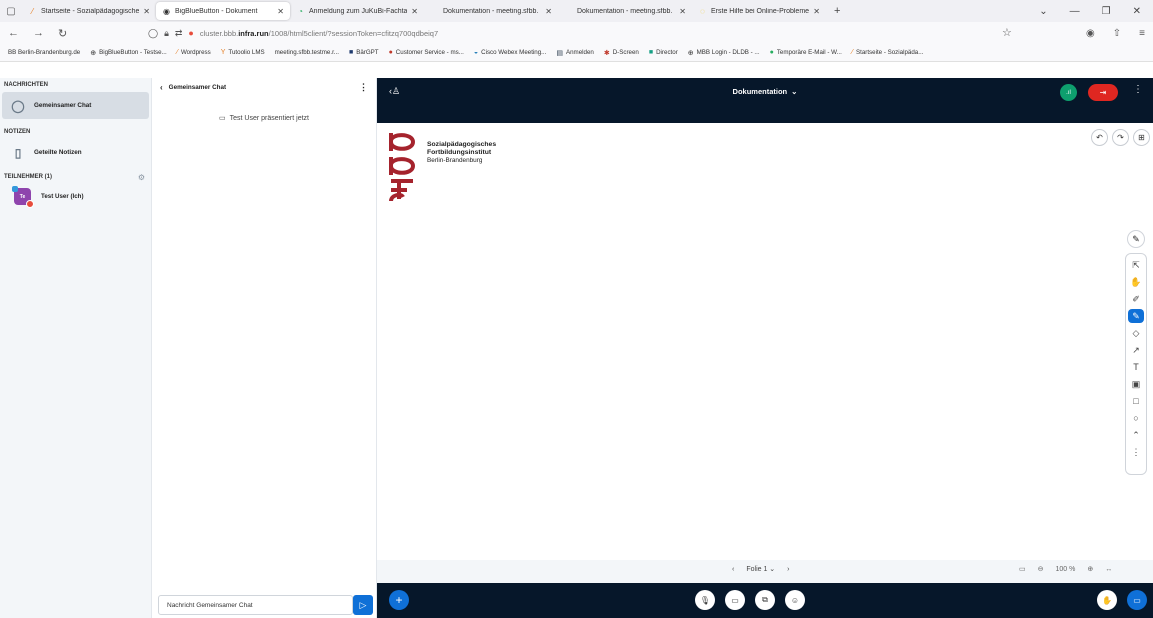  What do you see at coordinates (759, 11) in the screenshot?
I see `browser-tab: ◌ Erste Hilfe bei Online-Probleme ✕` at bounding box center [759, 11].